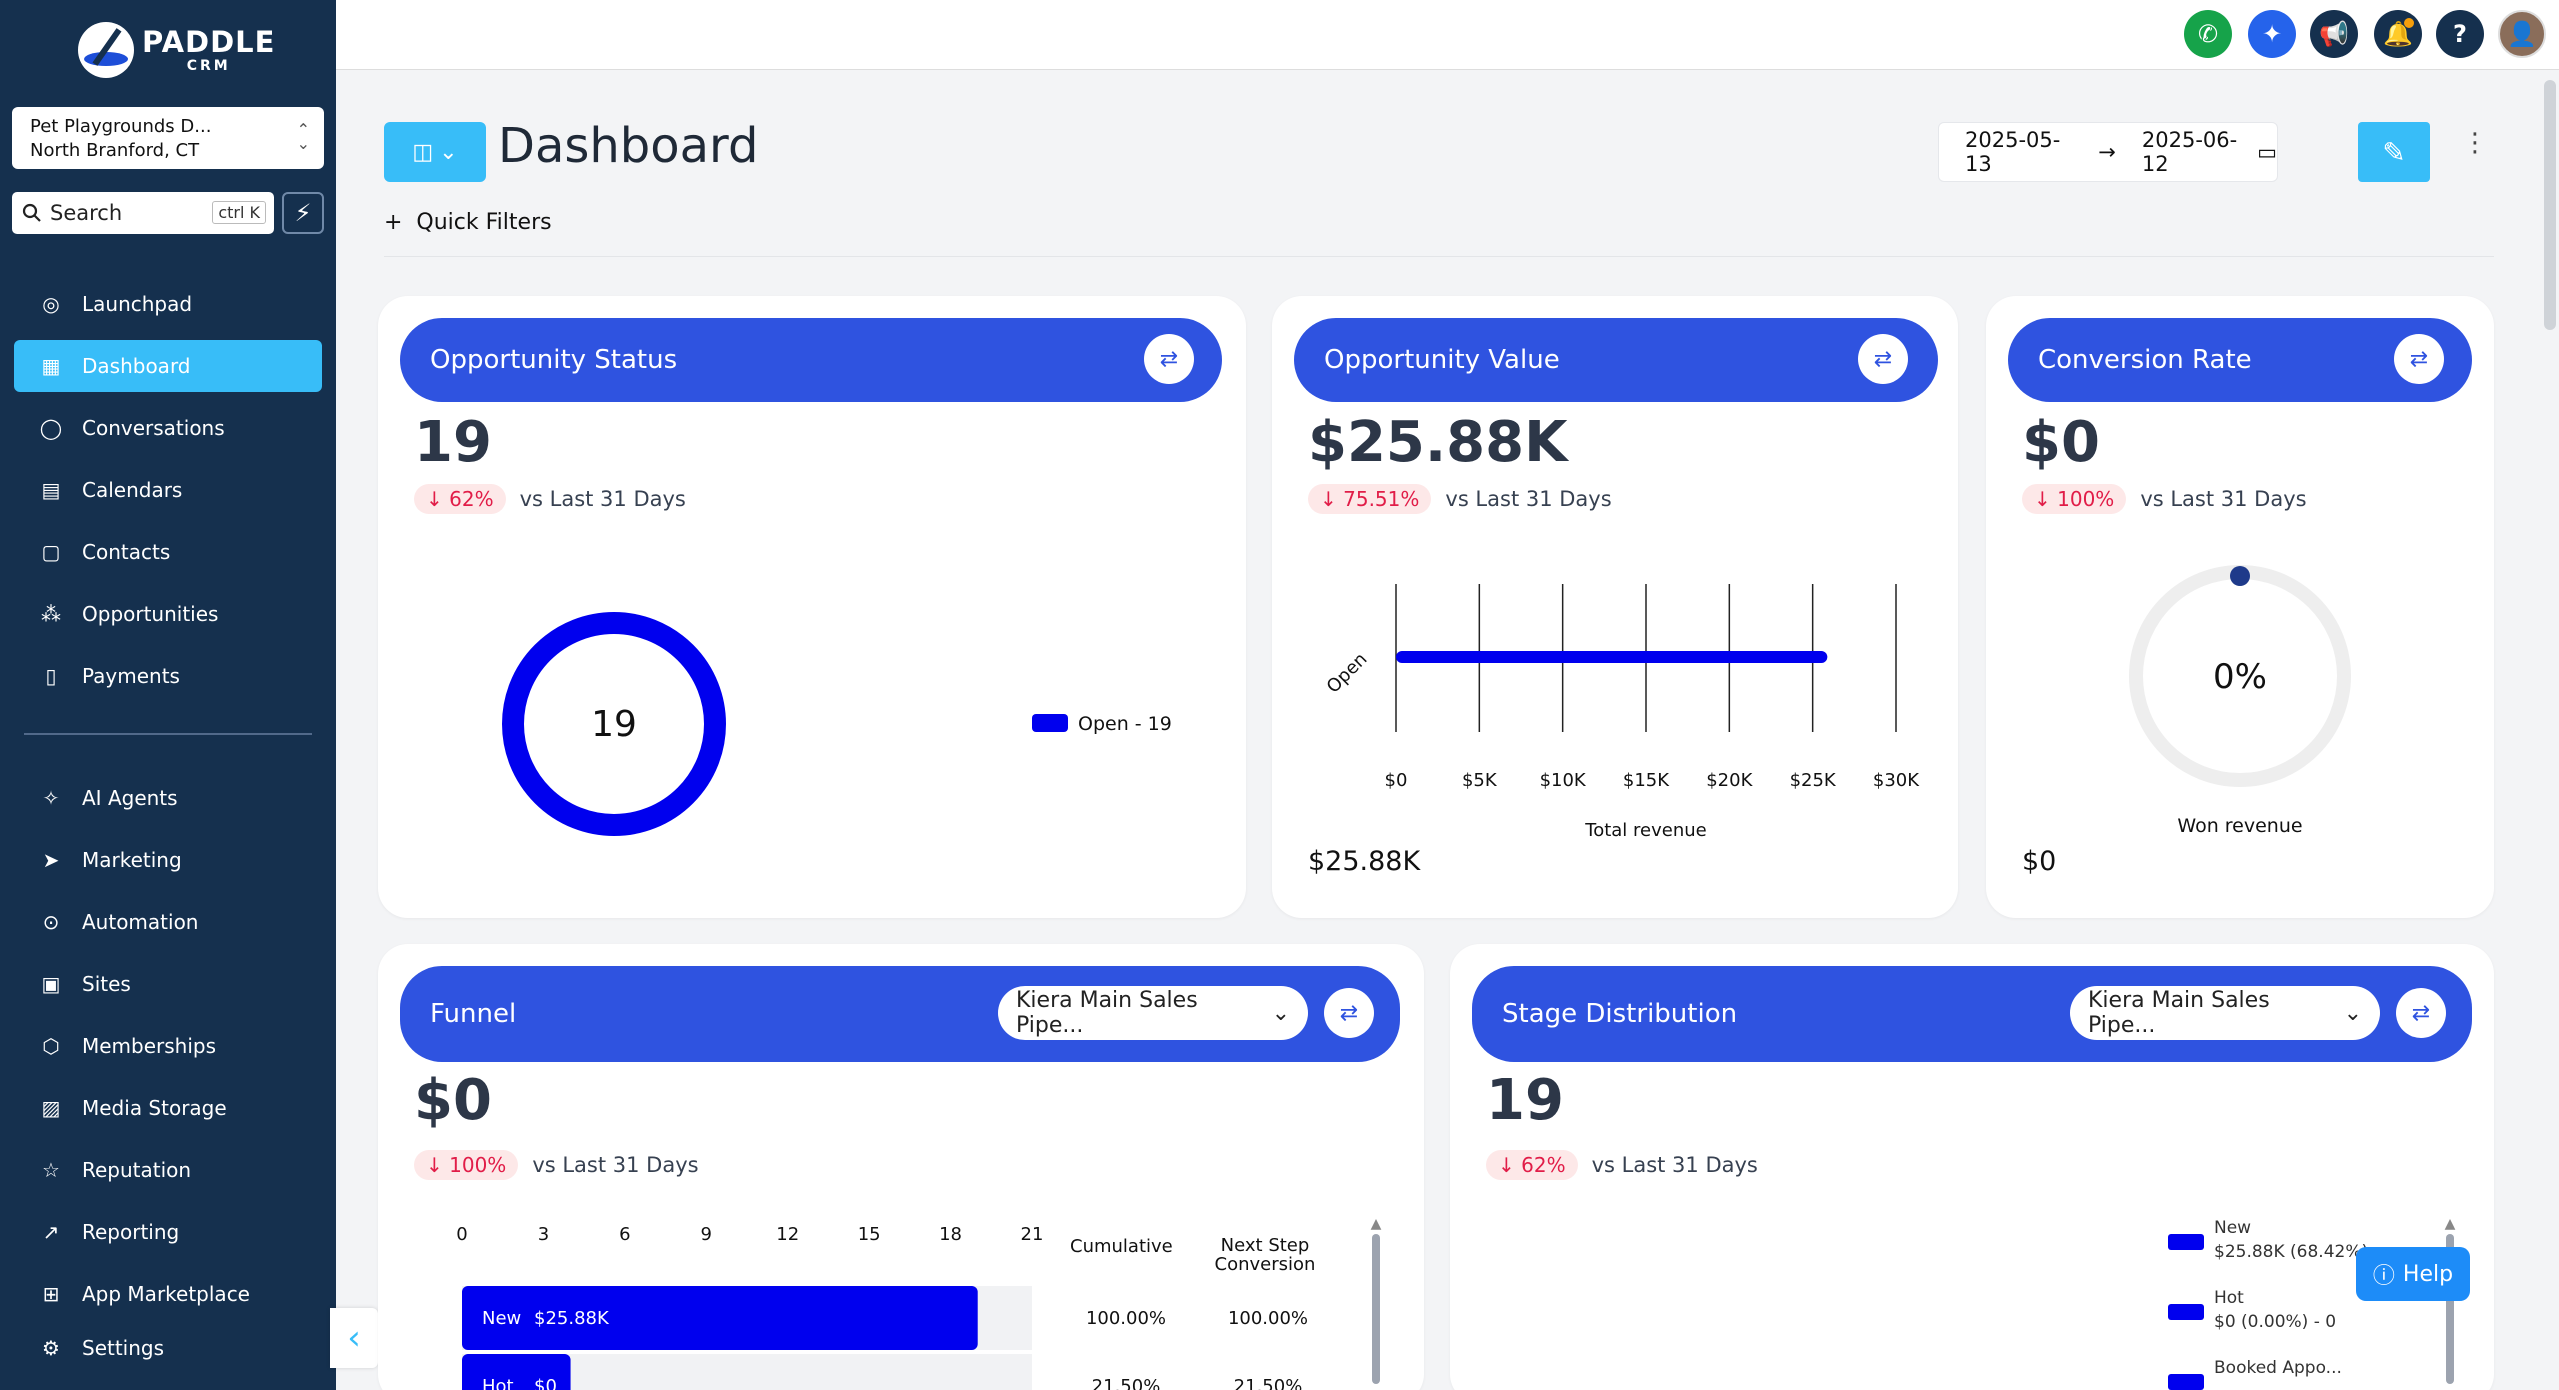 This screenshot has width=2559, height=1390. What do you see at coordinates (51, 1294) in the screenshot?
I see `apps-icon: ⊞` at bounding box center [51, 1294].